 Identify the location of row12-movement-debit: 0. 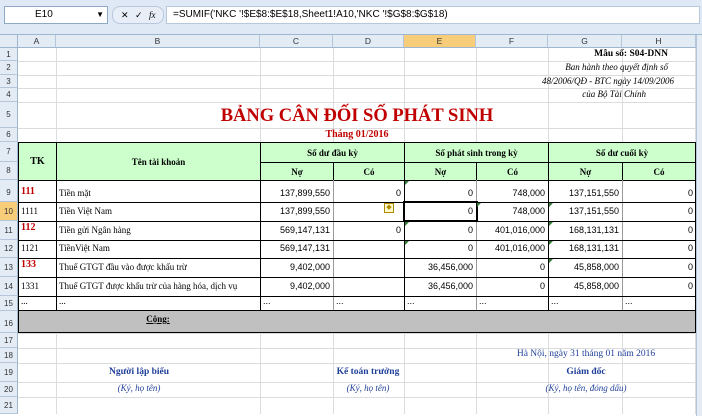
(440, 250).